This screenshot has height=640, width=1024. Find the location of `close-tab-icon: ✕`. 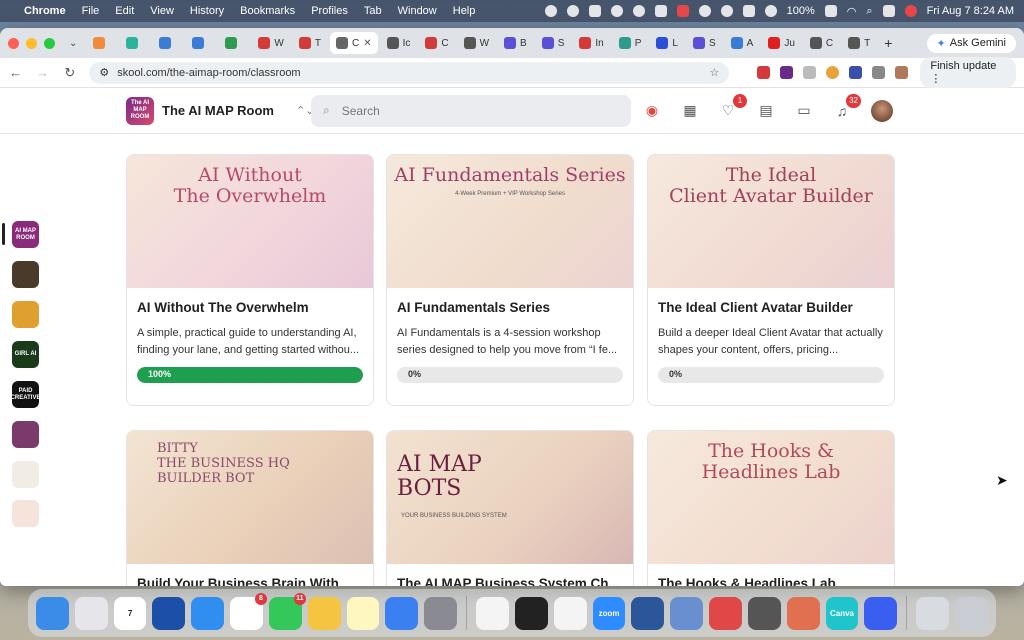

close-tab-icon: ✕ is located at coordinates (367, 43).